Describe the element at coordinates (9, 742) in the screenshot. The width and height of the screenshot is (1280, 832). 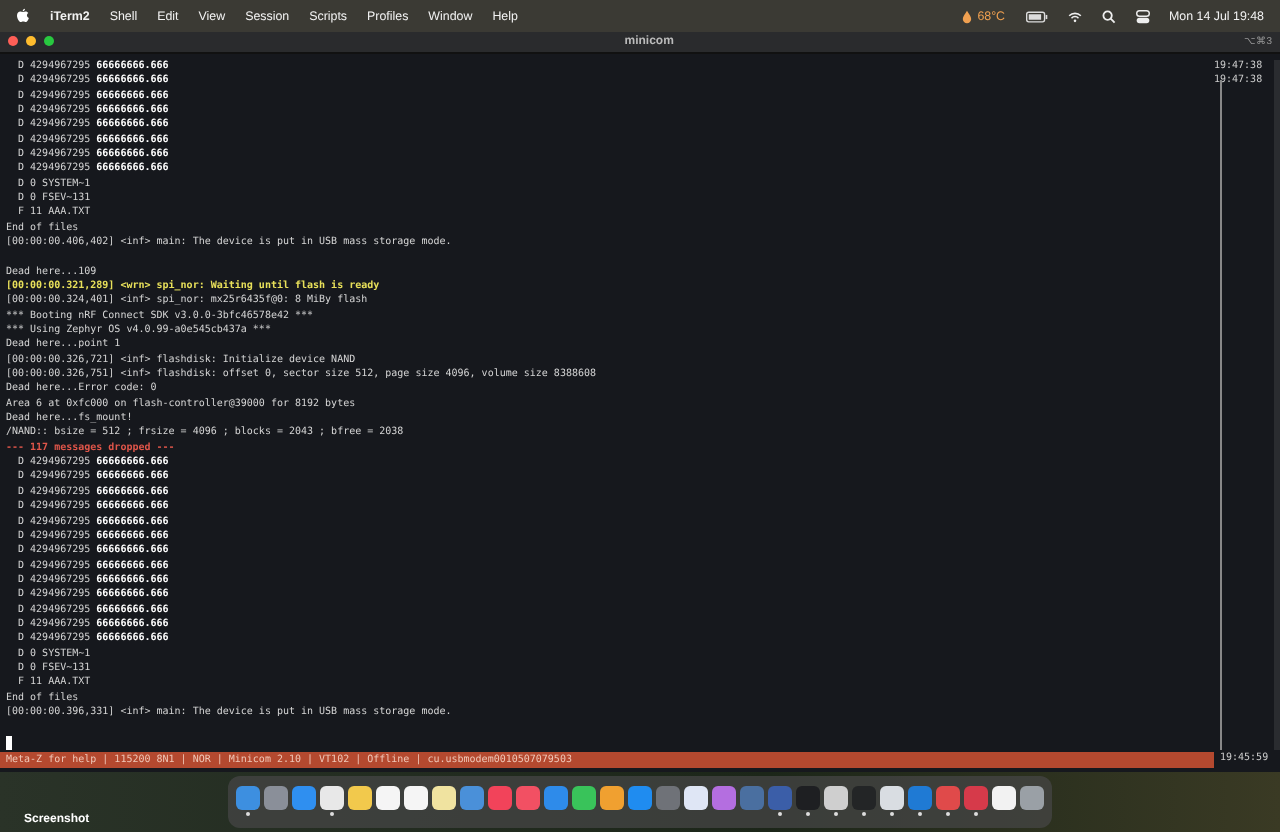
I see `text-cursor` at that location.